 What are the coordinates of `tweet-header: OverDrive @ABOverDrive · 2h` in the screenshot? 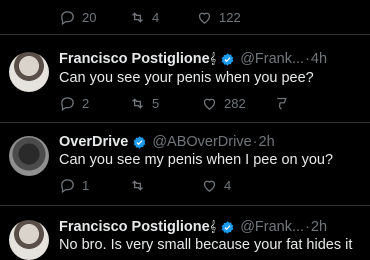 It's located at (167, 142).